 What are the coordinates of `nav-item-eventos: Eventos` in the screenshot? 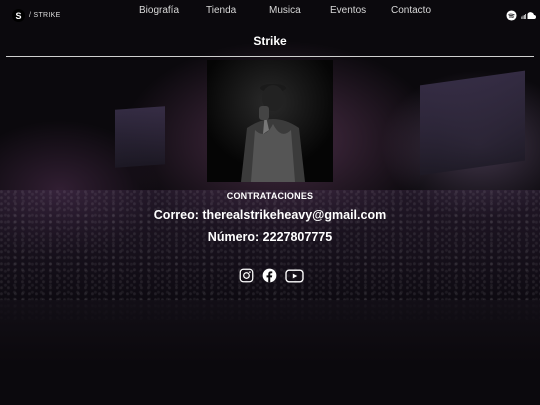 It's located at (348, 10).